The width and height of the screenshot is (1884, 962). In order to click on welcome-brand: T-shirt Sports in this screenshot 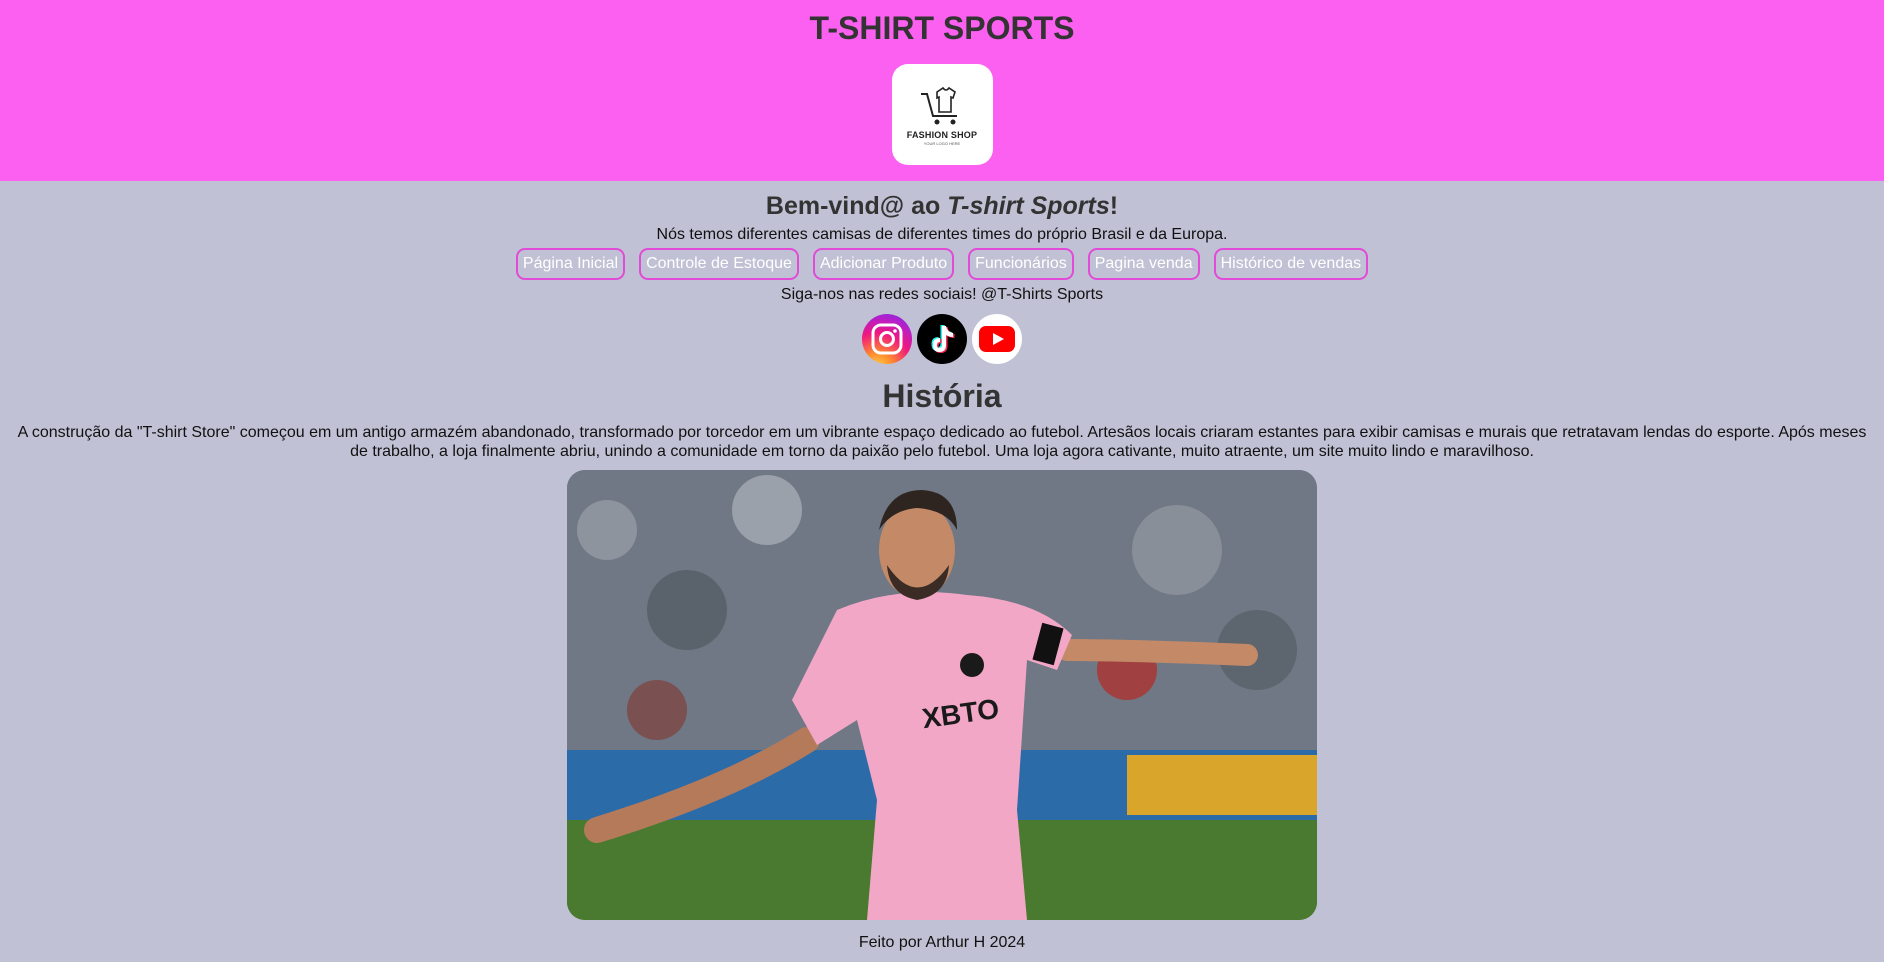, I will do `click(1028, 206)`.